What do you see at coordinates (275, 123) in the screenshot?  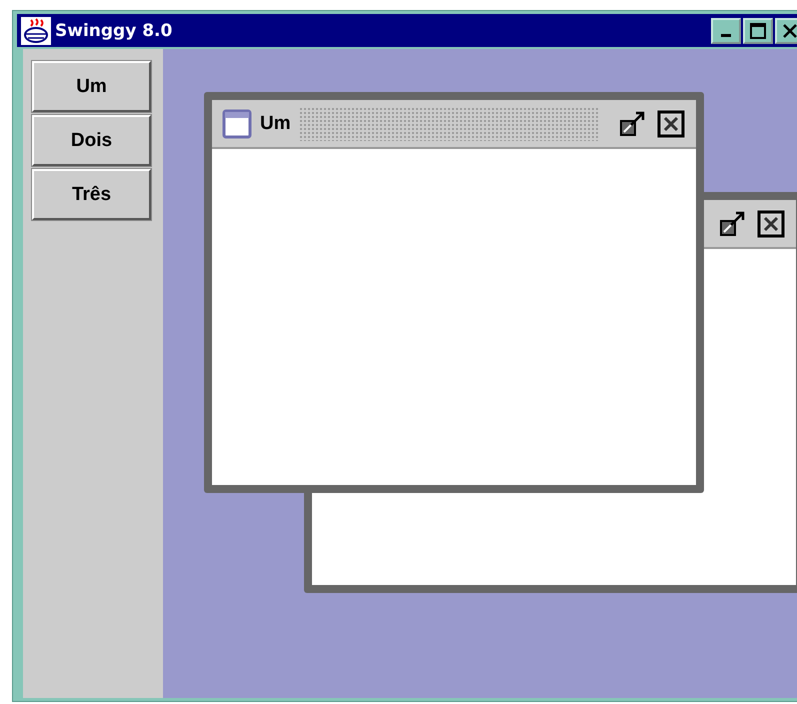 I see `internal-window-title: Um` at bounding box center [275, 123].